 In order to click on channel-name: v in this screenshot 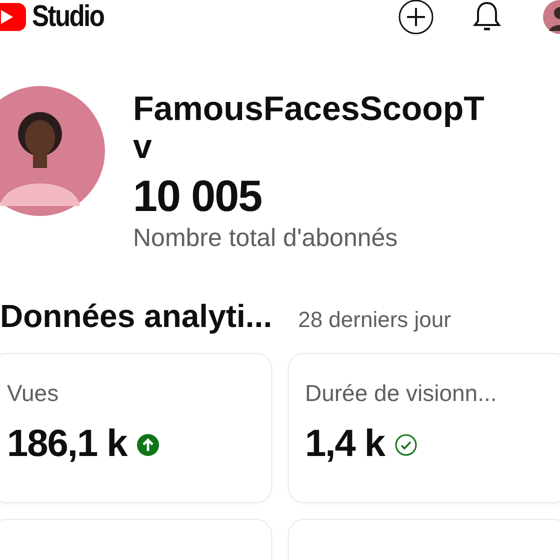, I will do `click(143, 147)`.